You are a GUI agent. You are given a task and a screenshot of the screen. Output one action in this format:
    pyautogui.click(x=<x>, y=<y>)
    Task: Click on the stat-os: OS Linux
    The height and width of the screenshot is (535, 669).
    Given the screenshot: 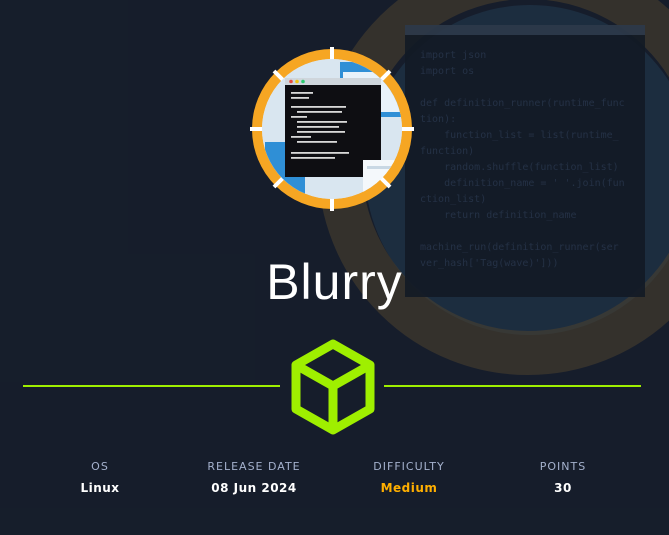 What is the action you would take?
    pyautogui.click(x=100, y=478)
    